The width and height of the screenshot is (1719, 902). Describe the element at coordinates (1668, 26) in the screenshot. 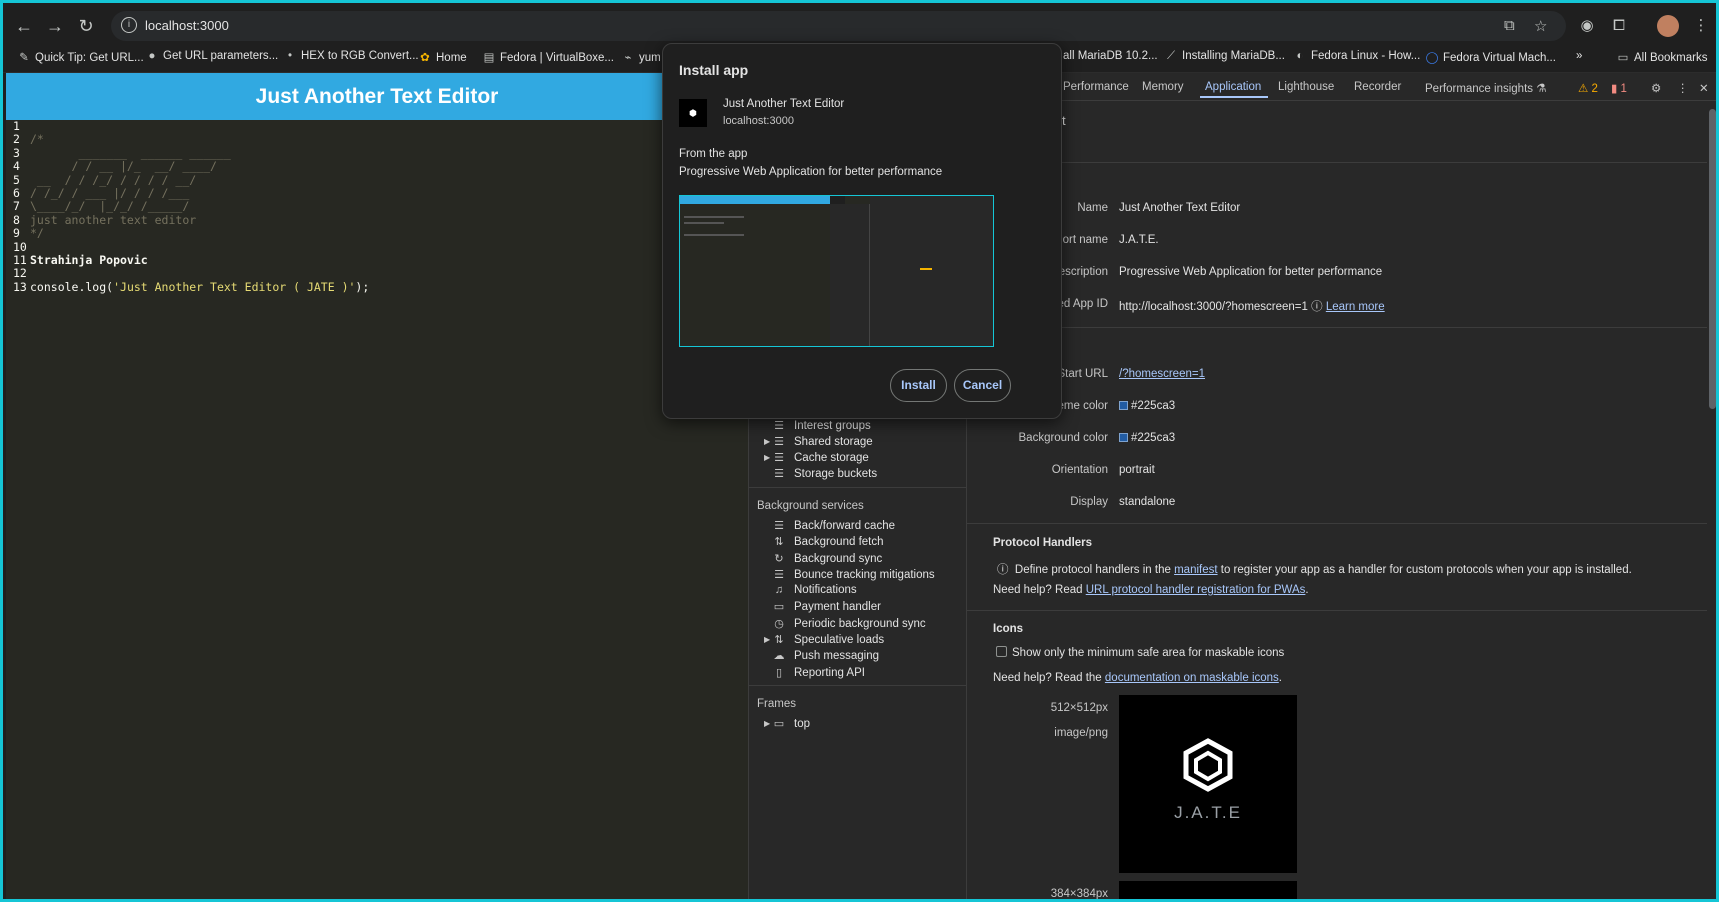

I see `avatar` at that location.